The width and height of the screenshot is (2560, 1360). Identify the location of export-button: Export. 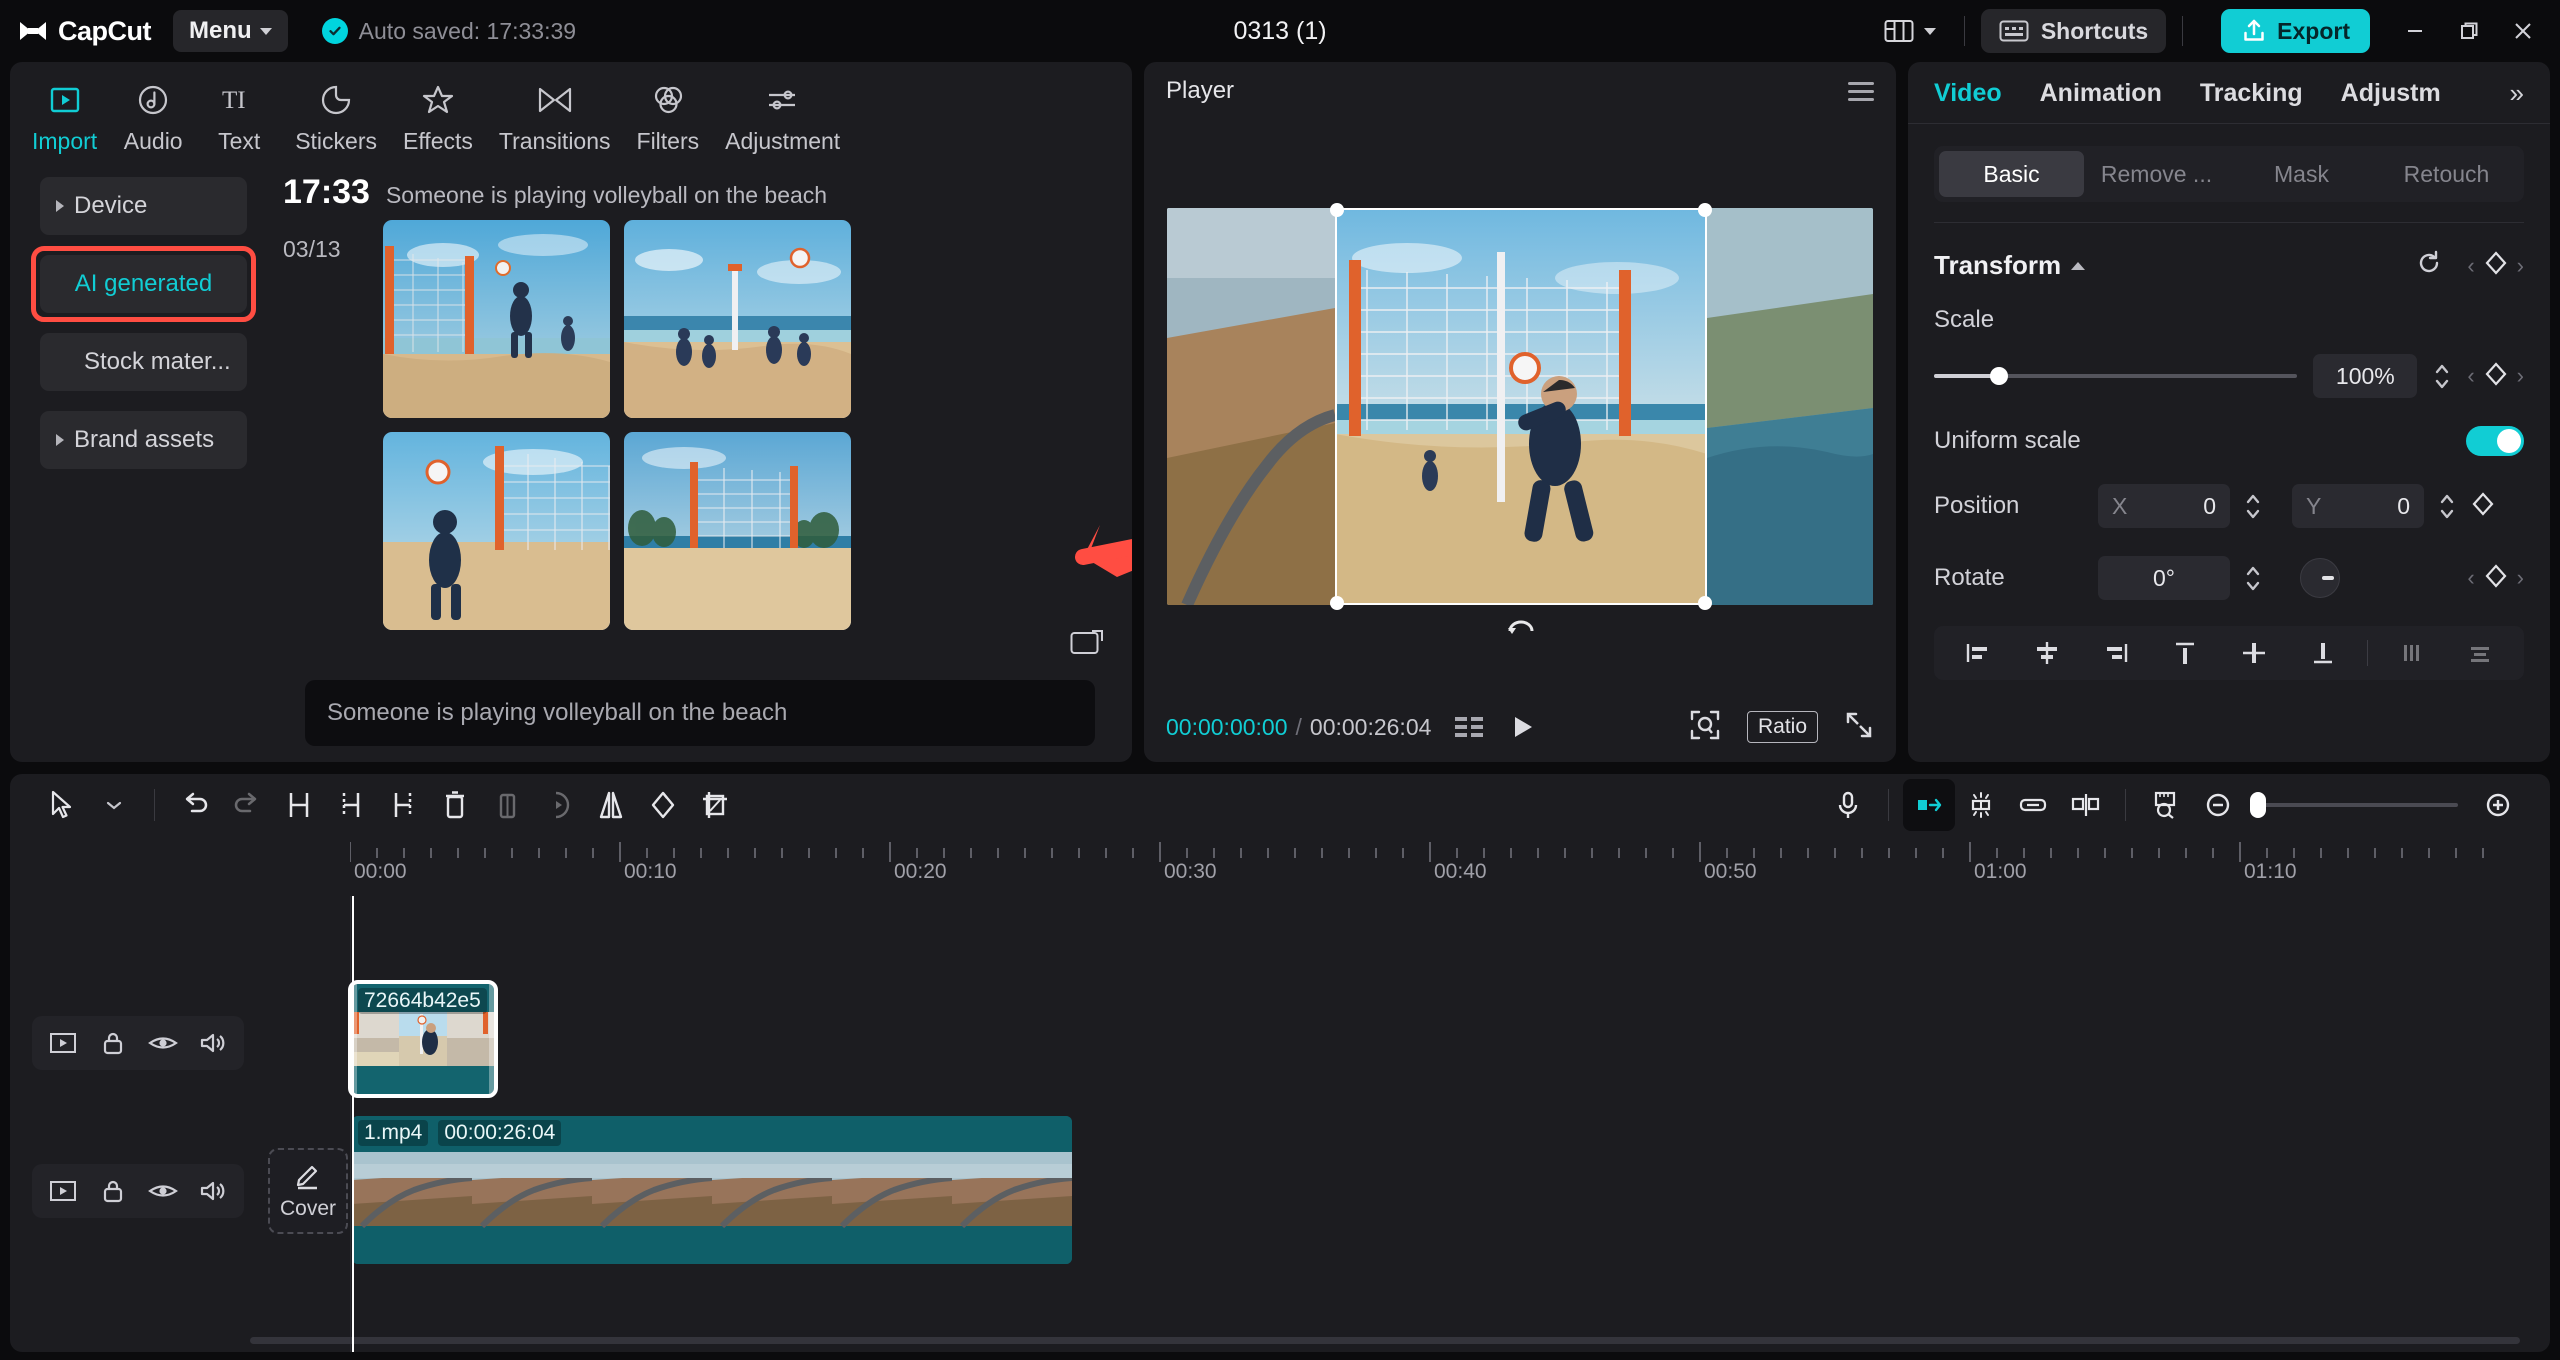
(2295, 31).